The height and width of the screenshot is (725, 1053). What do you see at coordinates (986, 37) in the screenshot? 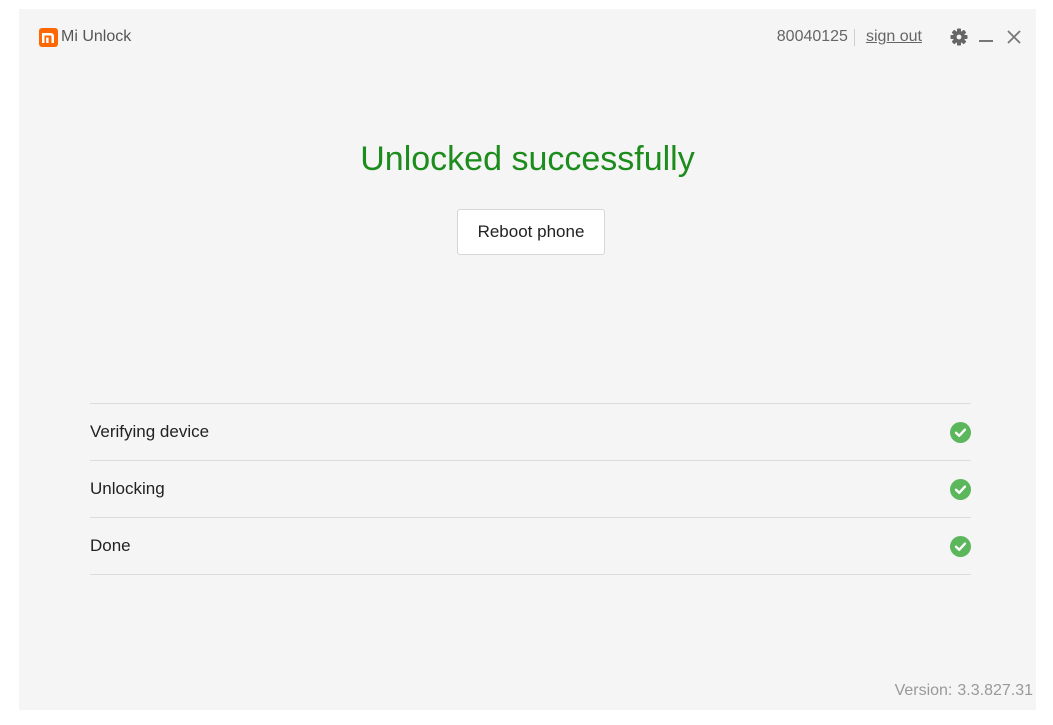
I see `minimize-button` at bounding box center [986, 37].